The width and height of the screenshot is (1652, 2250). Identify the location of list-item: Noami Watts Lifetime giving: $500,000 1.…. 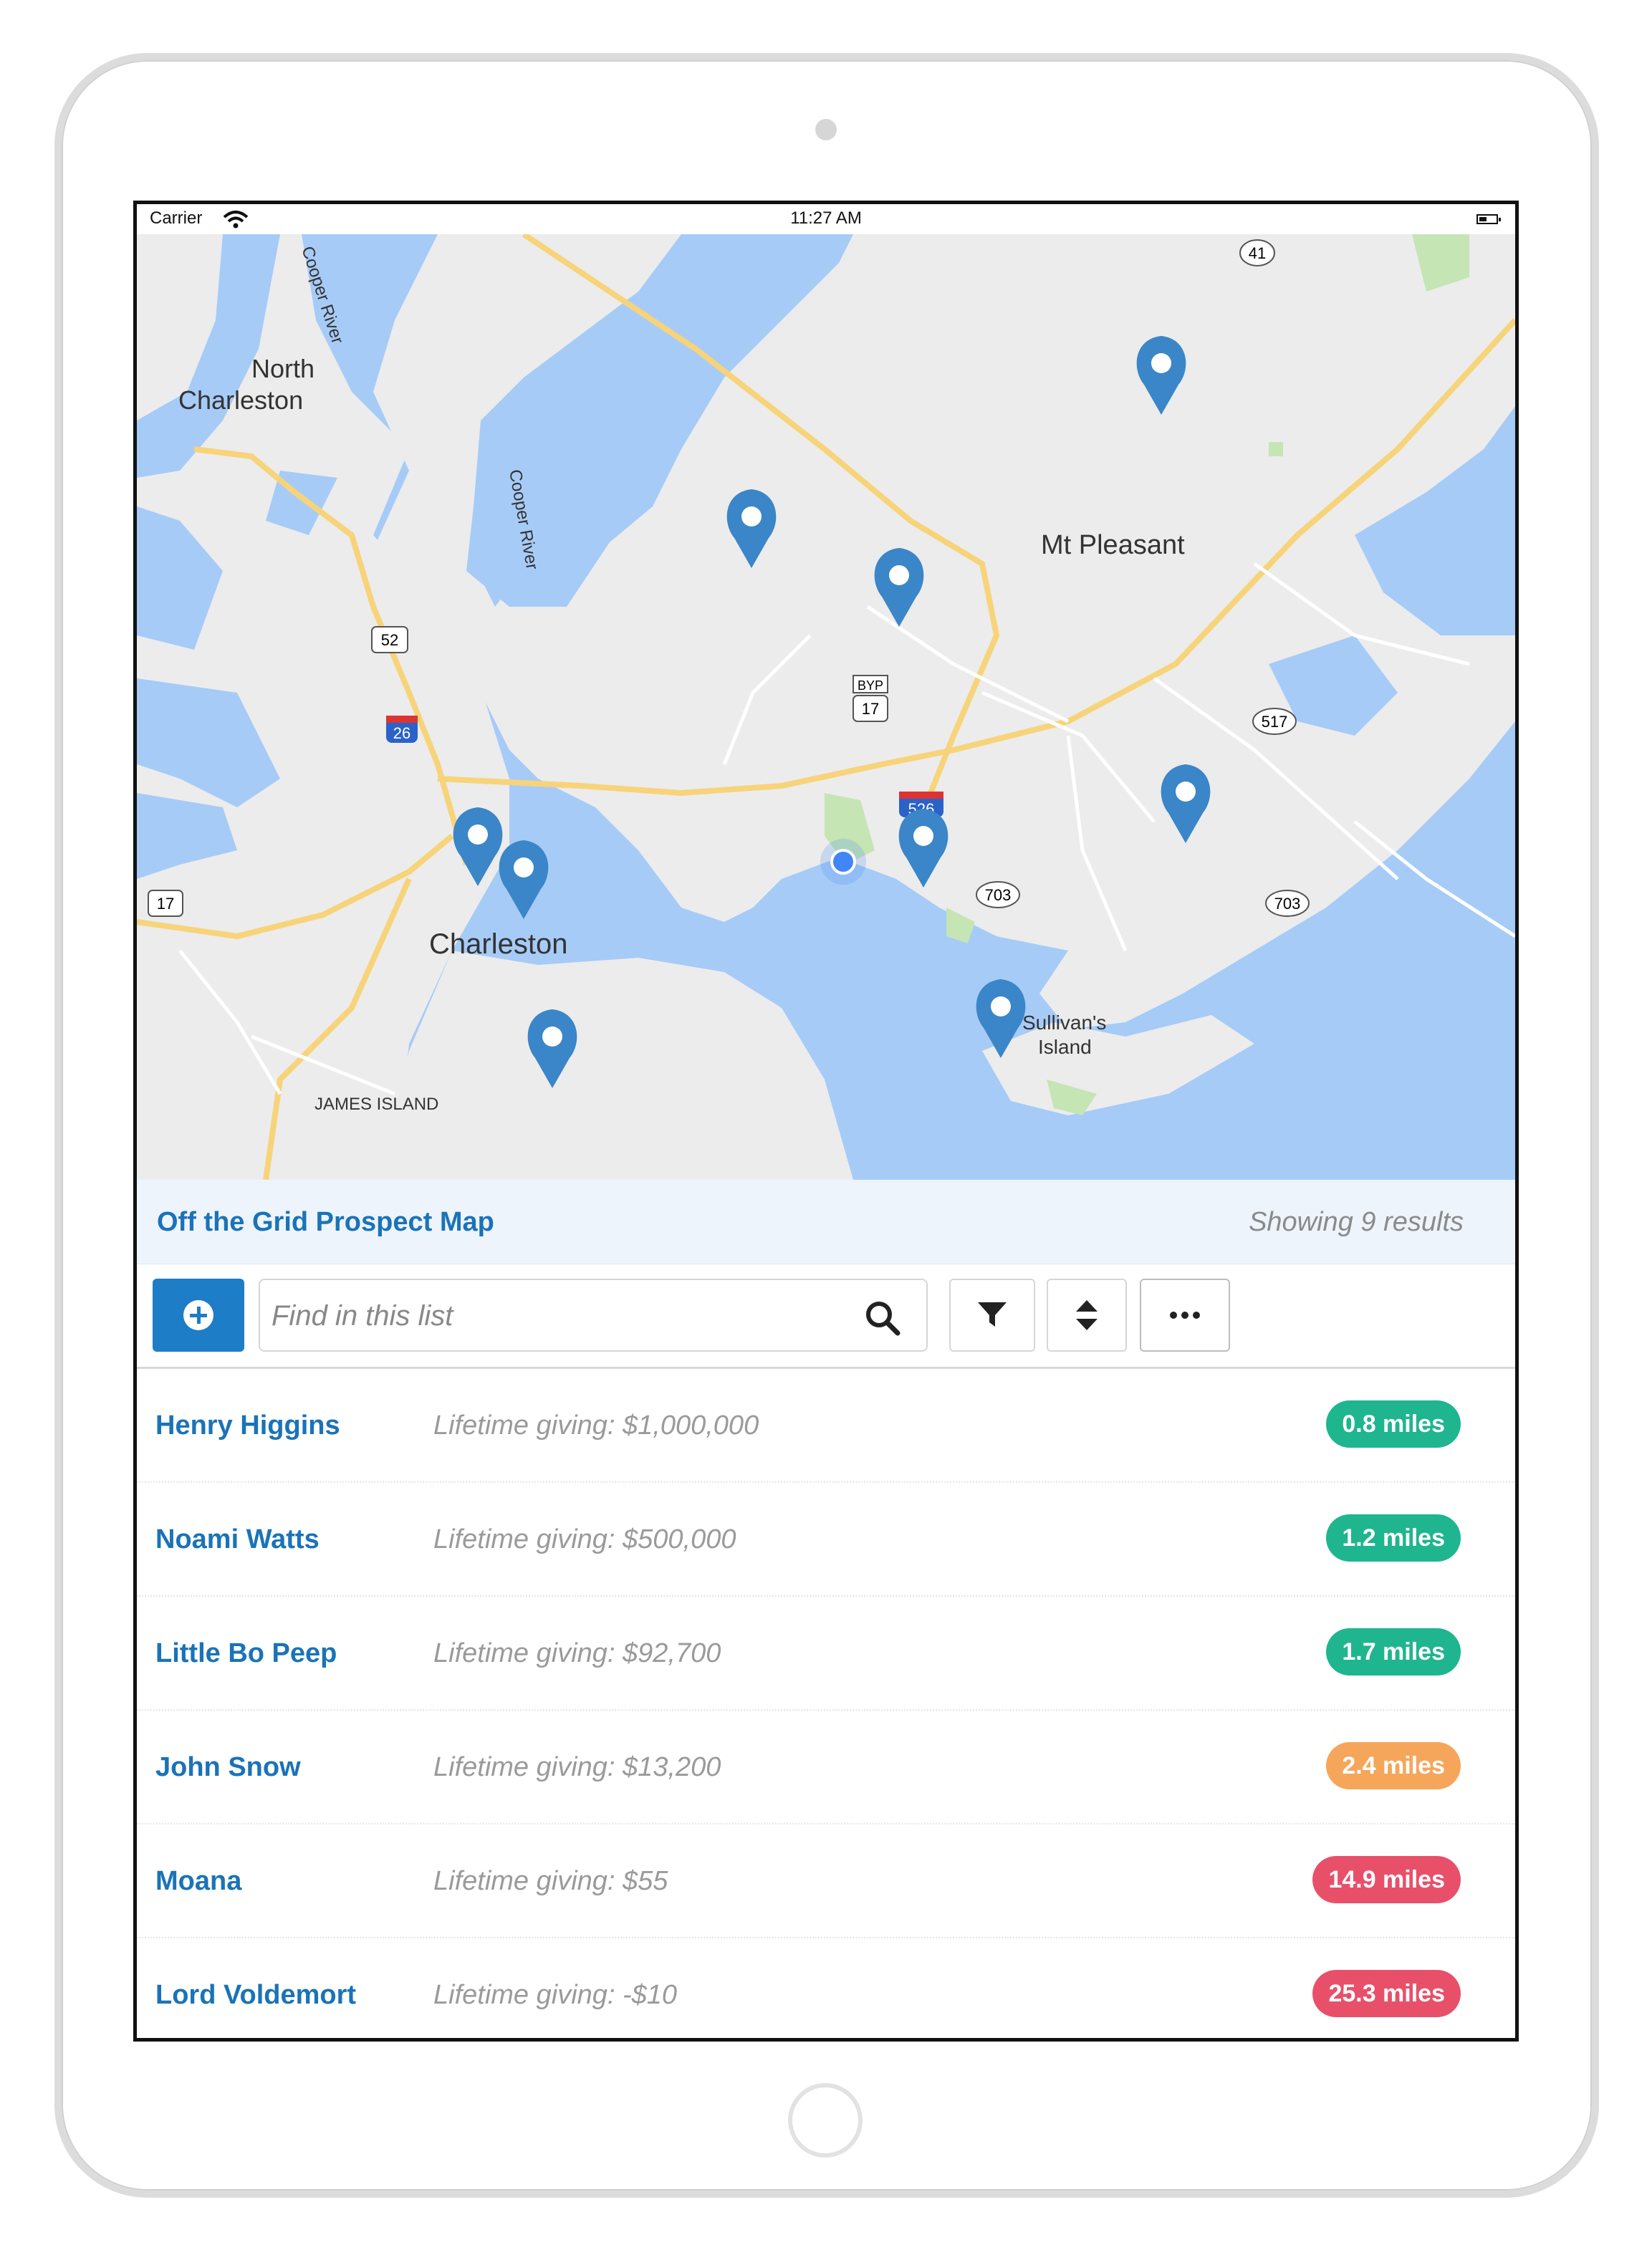
(826, 1540).